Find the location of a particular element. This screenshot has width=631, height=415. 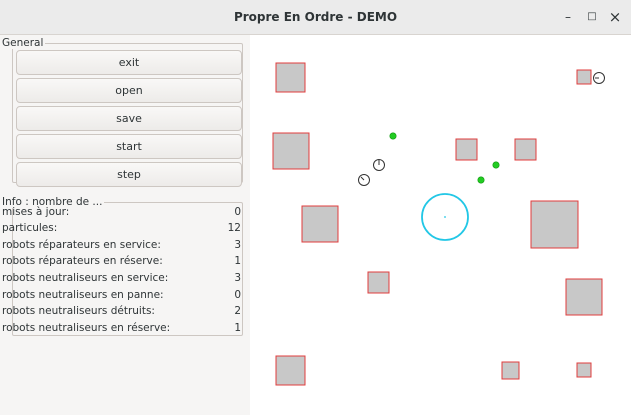

window-title: Propre En Ordre - DEMO is located at coordinates (315, 17).